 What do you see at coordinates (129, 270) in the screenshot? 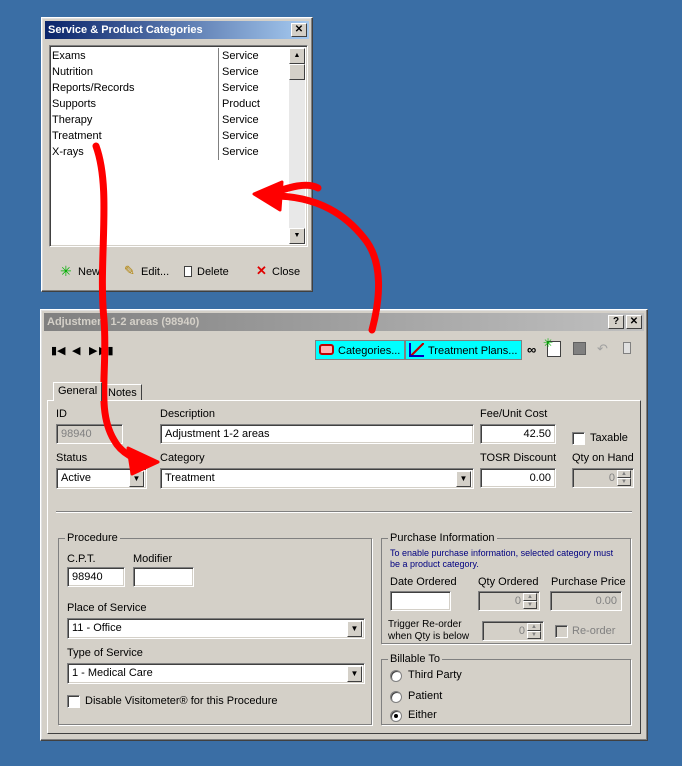
I see `pencil-icon: ✎` at bounding box center [129, 270].